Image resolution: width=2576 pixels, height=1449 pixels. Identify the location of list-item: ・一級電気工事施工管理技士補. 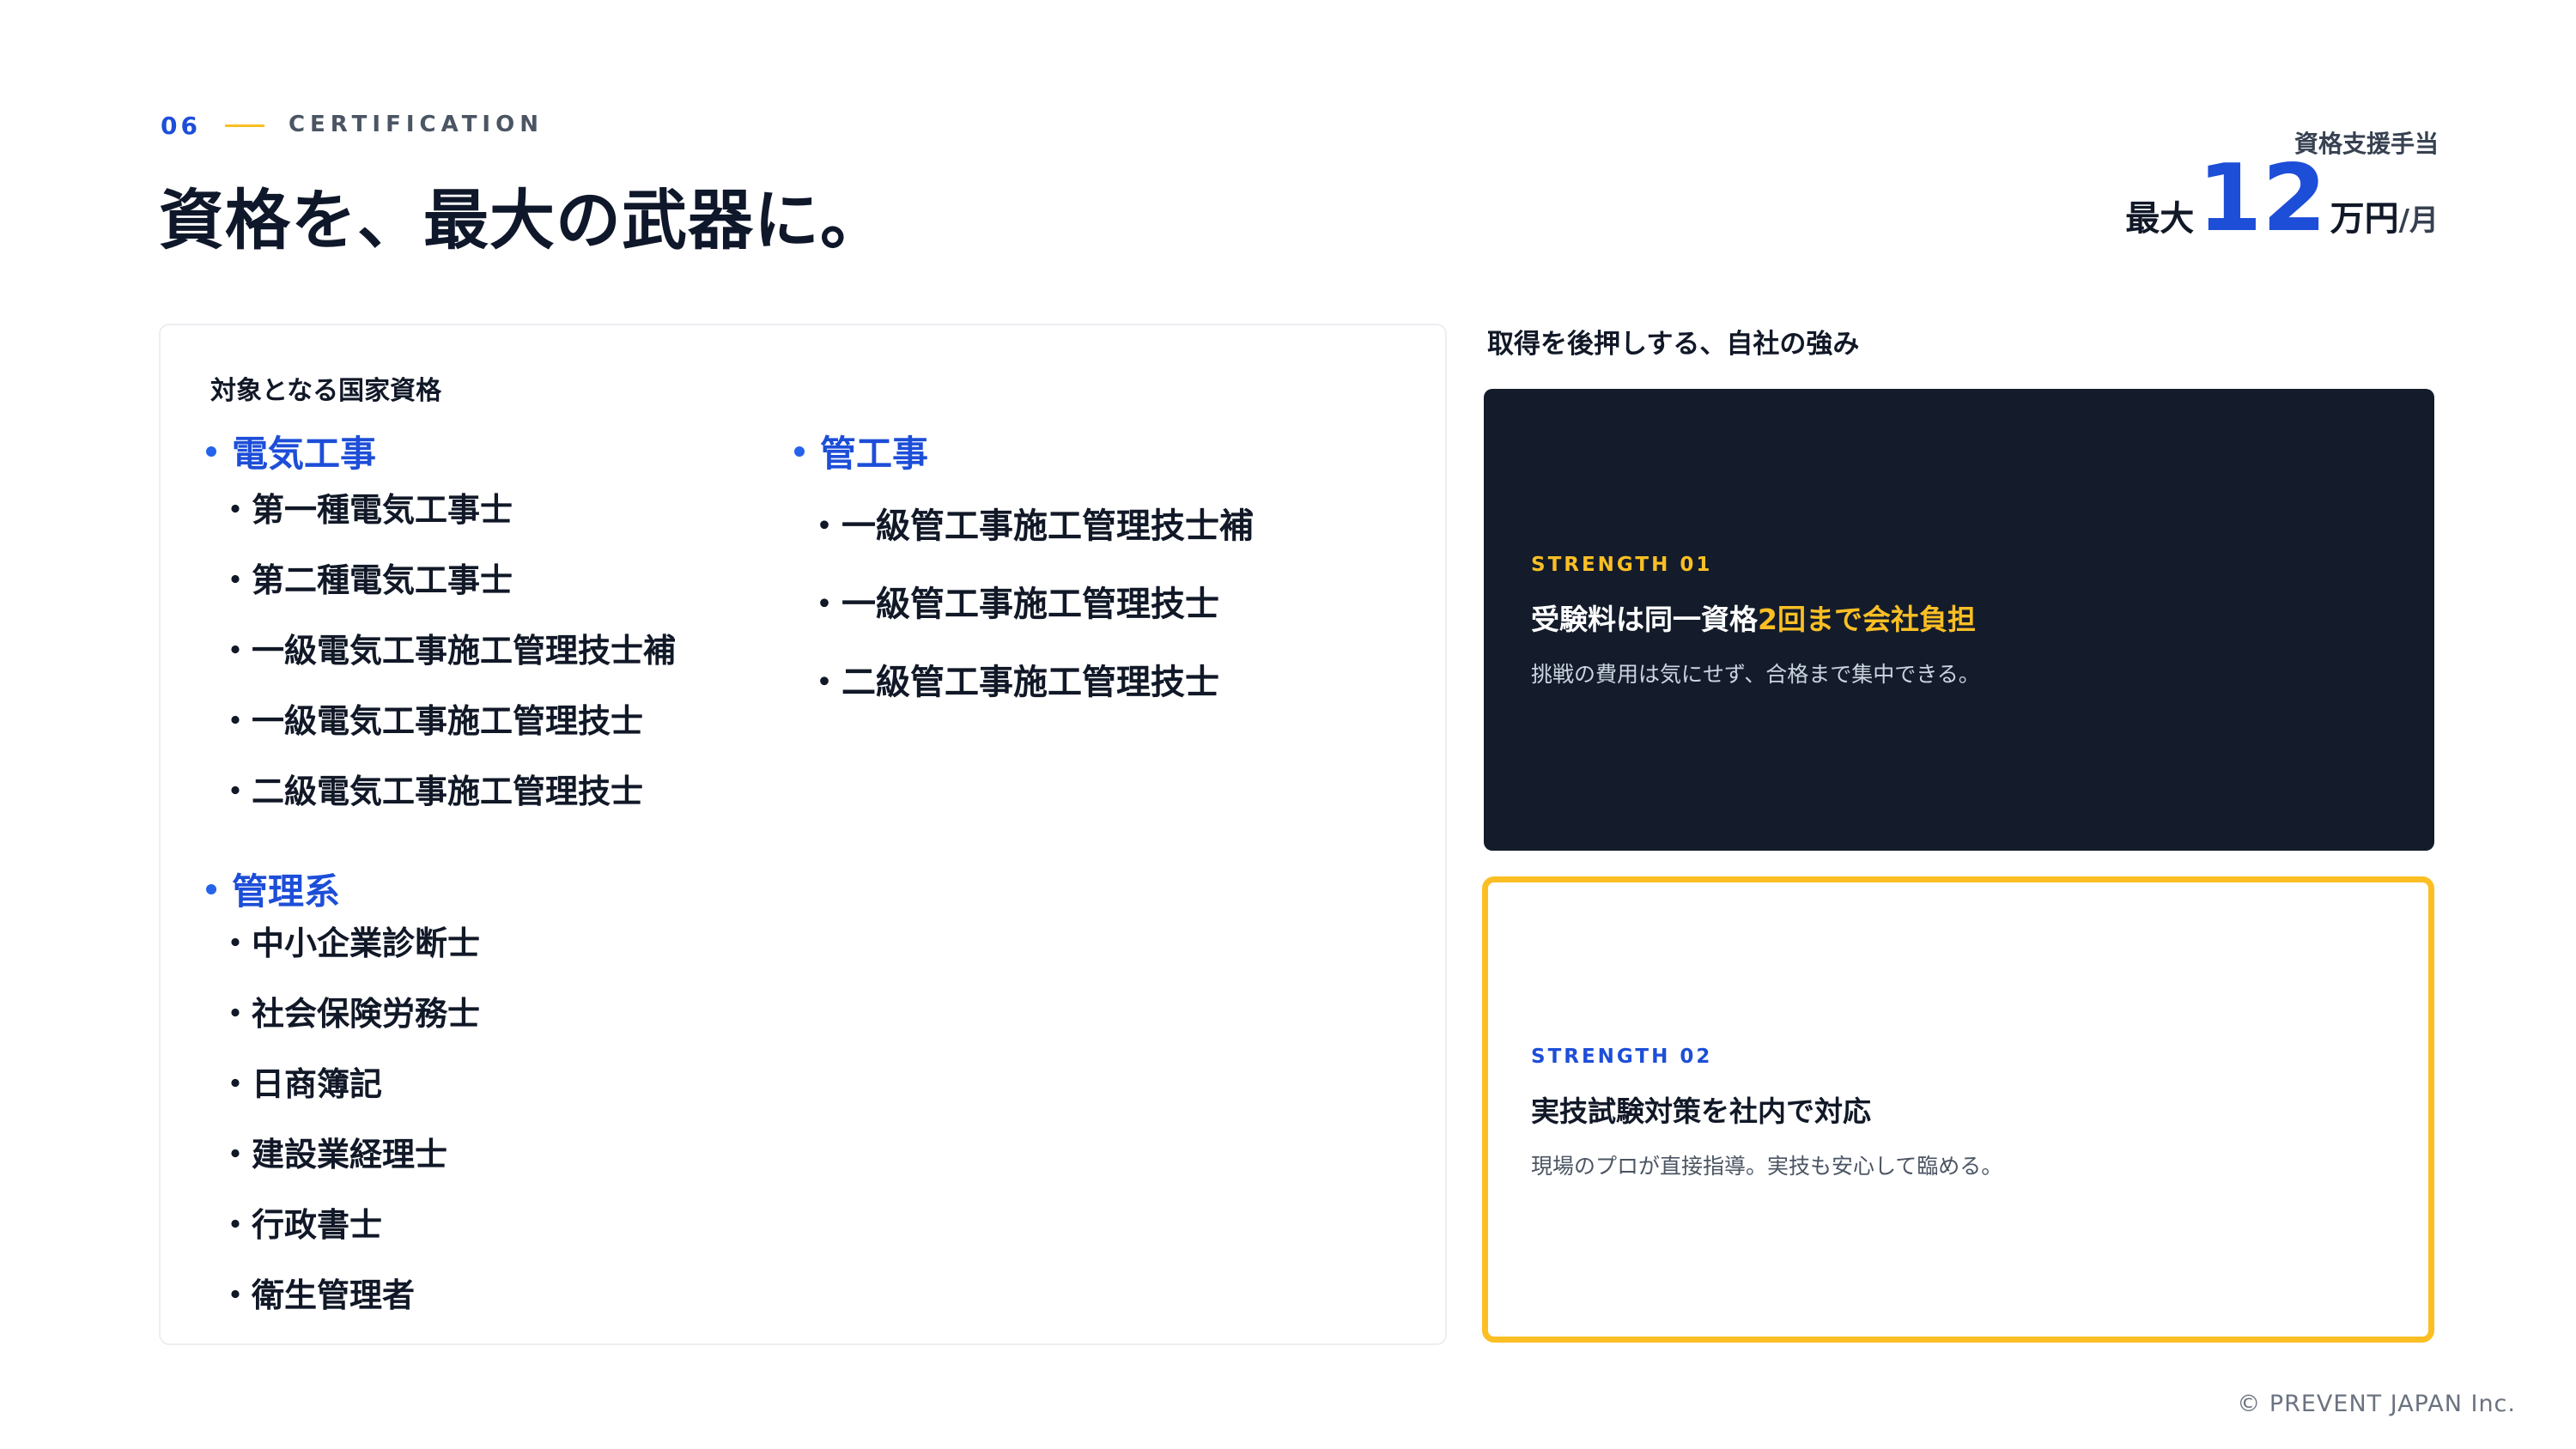
(448, 651).